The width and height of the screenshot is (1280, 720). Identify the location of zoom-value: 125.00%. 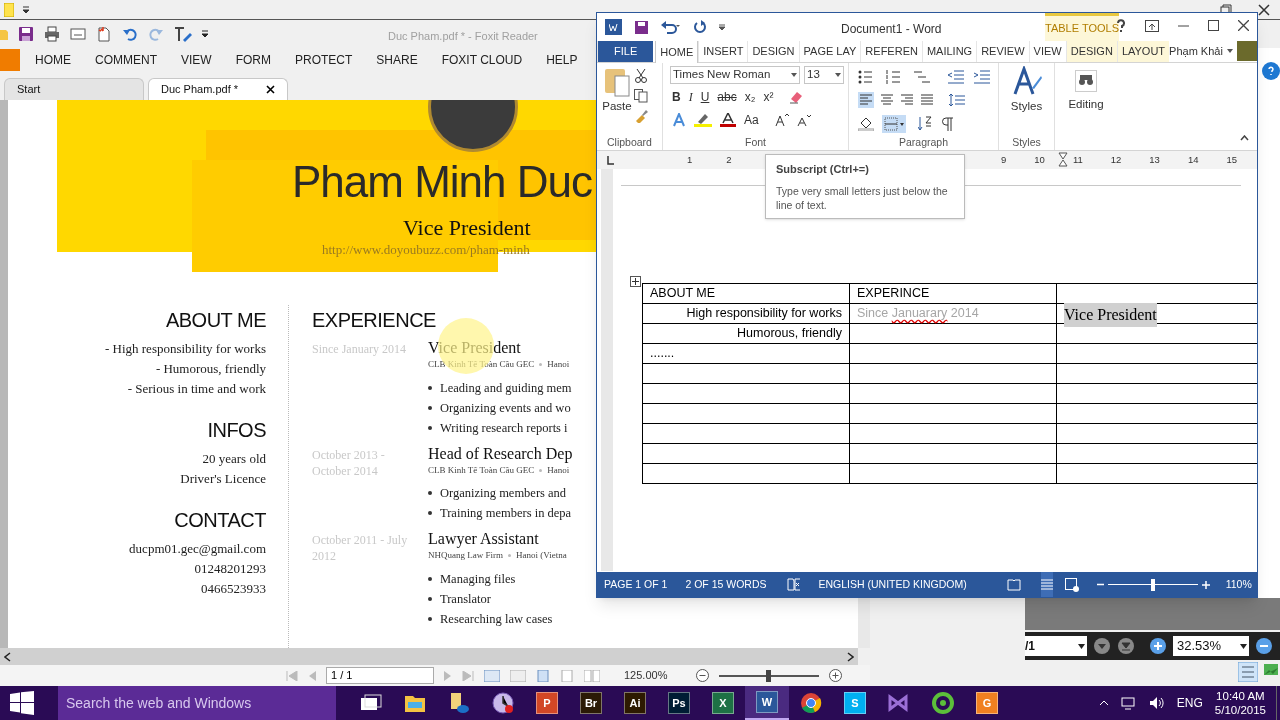
(655, 675).